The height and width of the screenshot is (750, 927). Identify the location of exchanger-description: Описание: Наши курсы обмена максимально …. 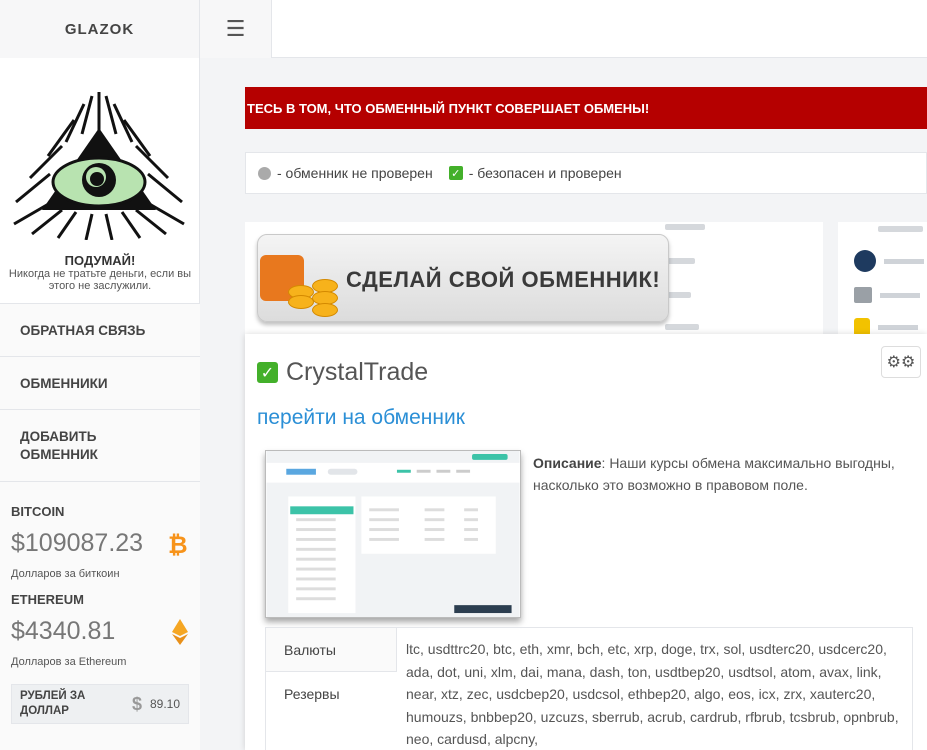
(723, 474).